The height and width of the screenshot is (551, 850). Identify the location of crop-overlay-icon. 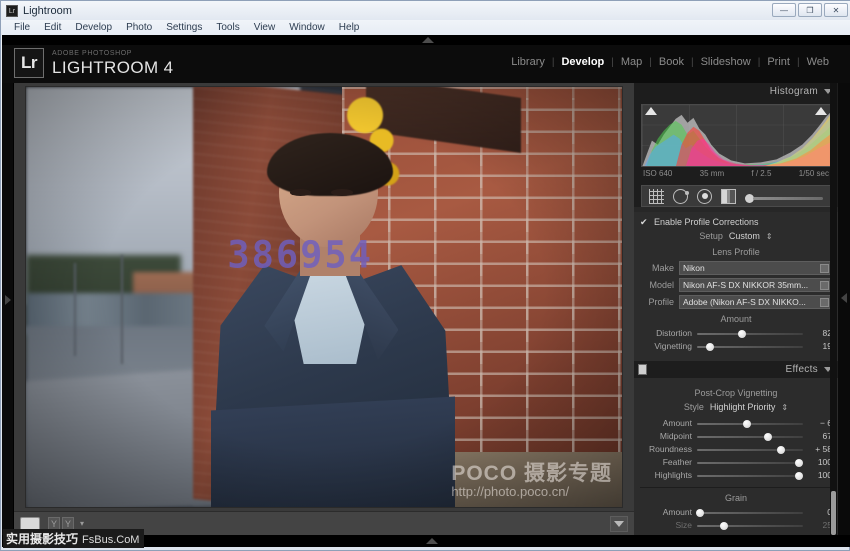
(656, 196).